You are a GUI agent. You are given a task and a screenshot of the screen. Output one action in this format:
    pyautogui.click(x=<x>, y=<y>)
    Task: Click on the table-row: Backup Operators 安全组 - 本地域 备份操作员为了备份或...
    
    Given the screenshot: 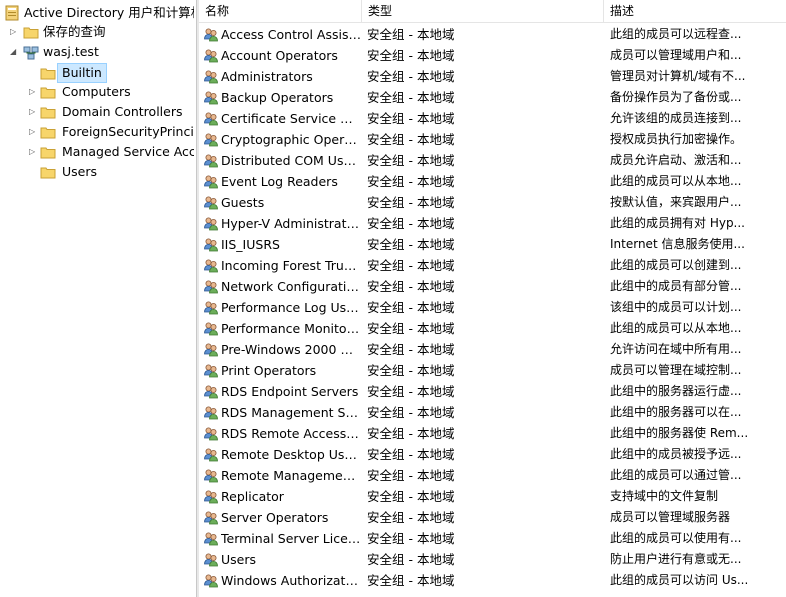 What is the action you would take?
    pyautogui.click(x=492, y=97)
    